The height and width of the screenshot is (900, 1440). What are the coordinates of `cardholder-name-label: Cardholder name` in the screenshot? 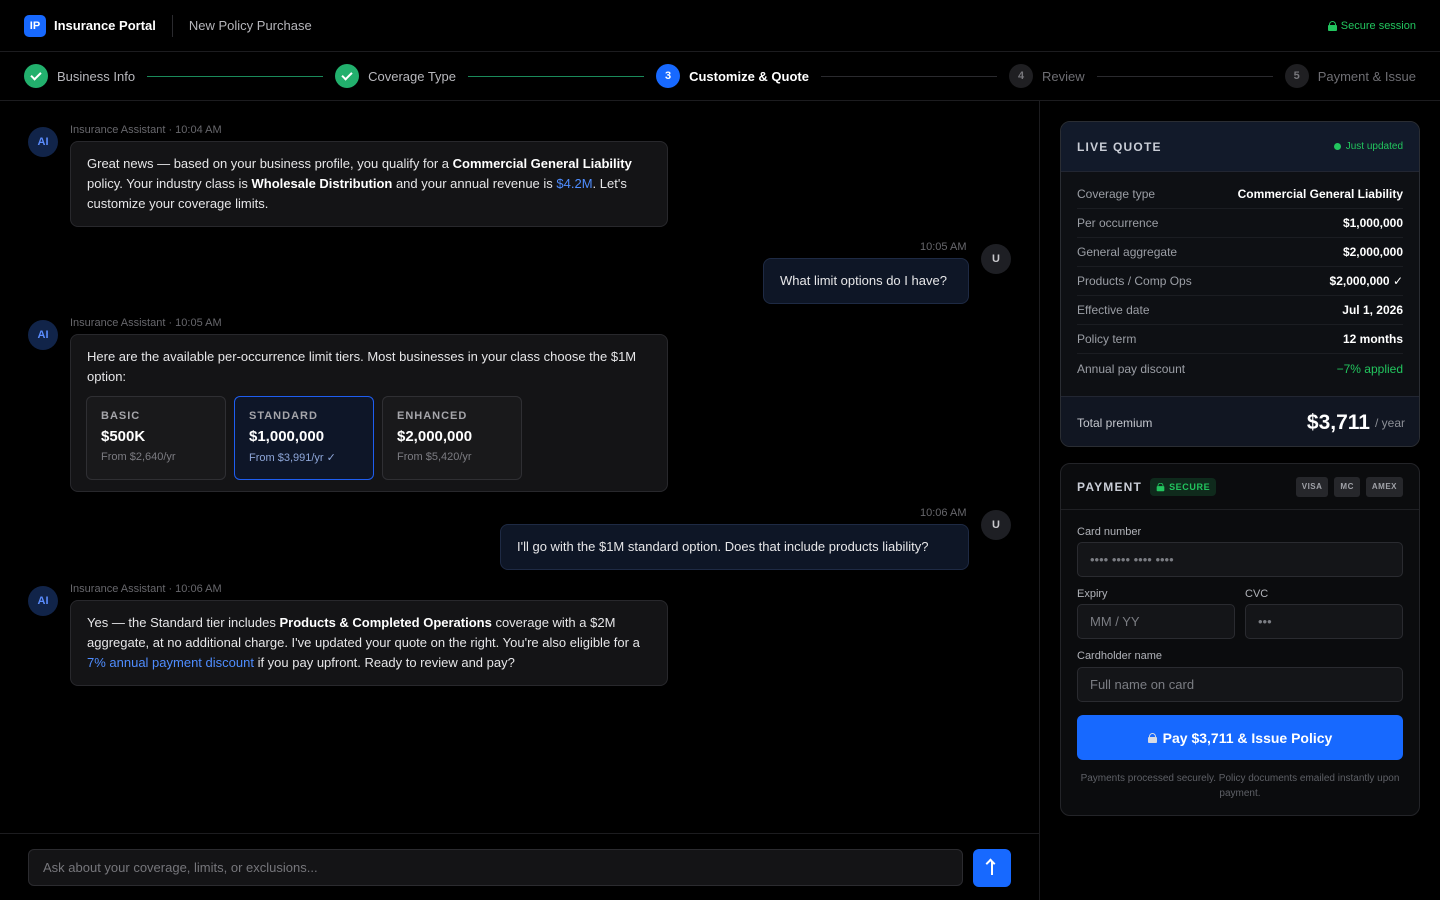 It's located at (1119, 656).